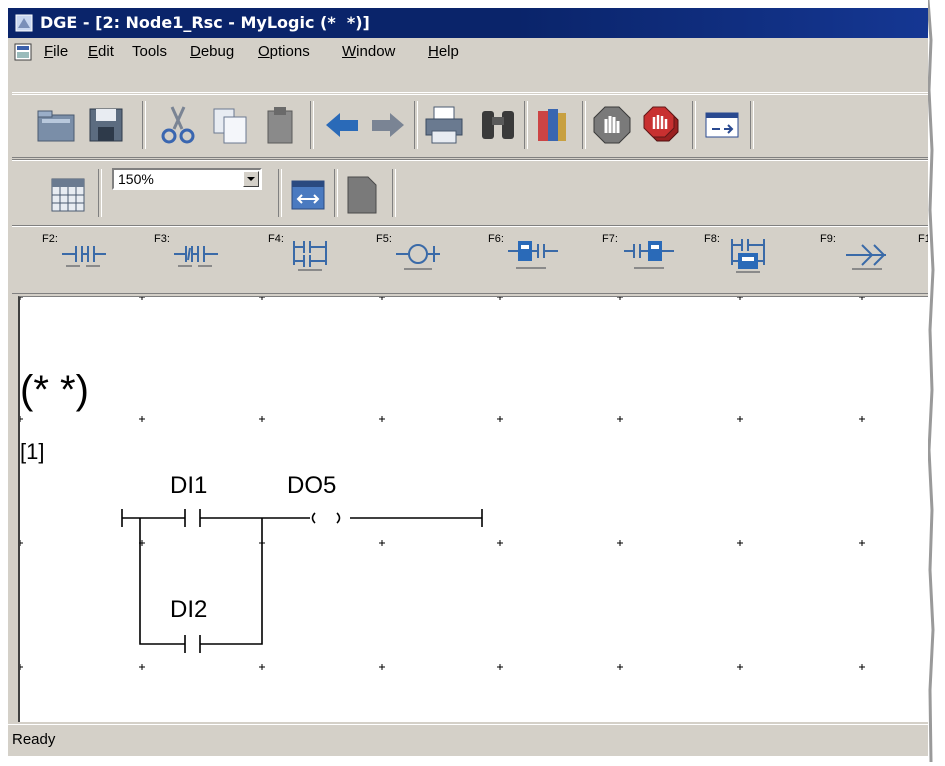 This screenshot has width=945, height=766. I want to click on document-menu-icon, so click(23, 52).